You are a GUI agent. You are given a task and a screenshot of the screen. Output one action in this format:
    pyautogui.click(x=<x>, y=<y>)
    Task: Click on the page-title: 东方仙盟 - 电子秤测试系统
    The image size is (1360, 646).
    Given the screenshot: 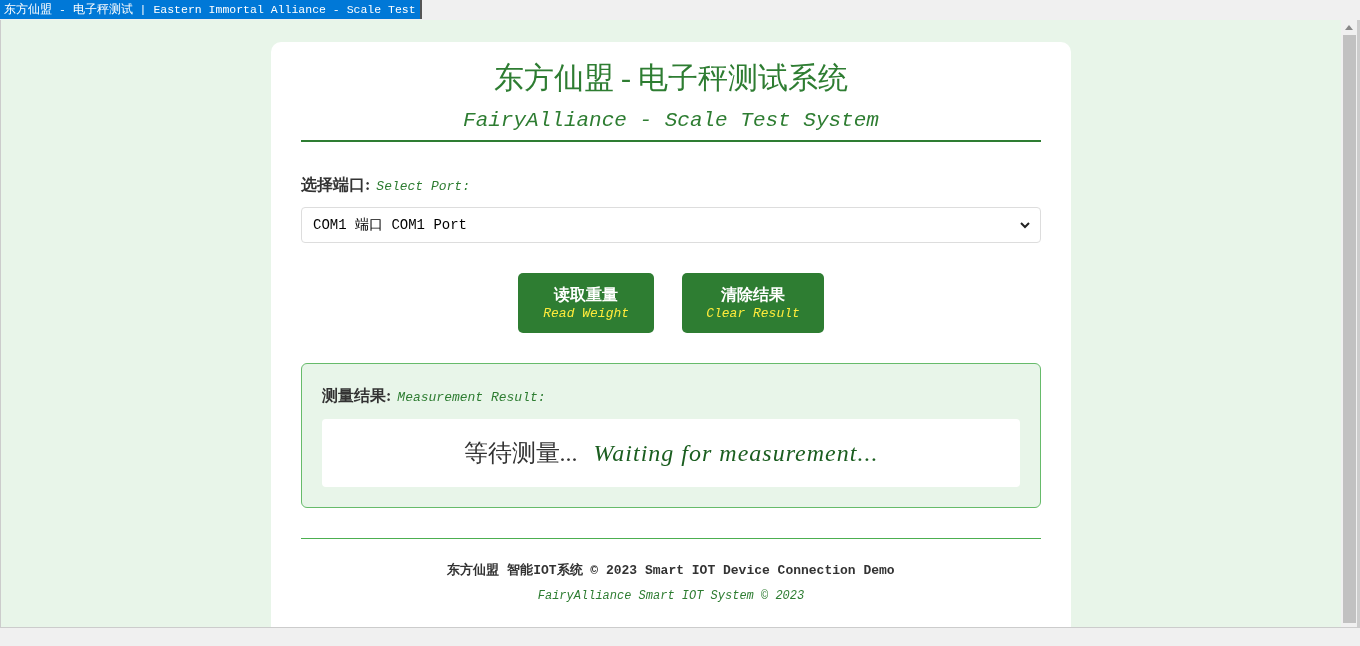 What is the action you would take?
    pyautogui.click(x=671, y=78)
    